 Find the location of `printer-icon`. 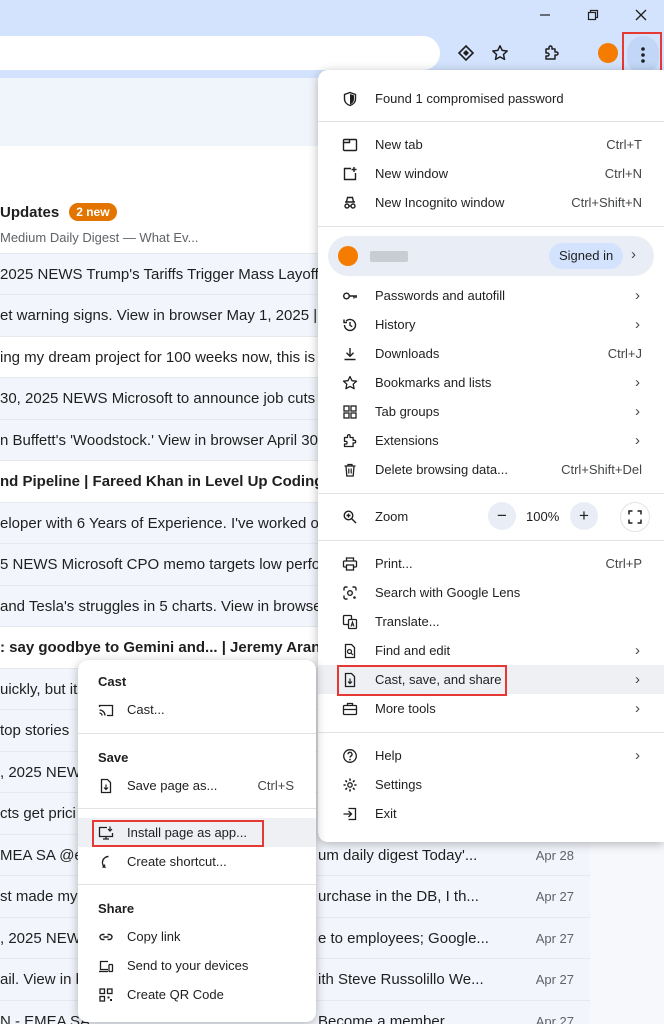

printer-icon is located at coordinates (350, 564).